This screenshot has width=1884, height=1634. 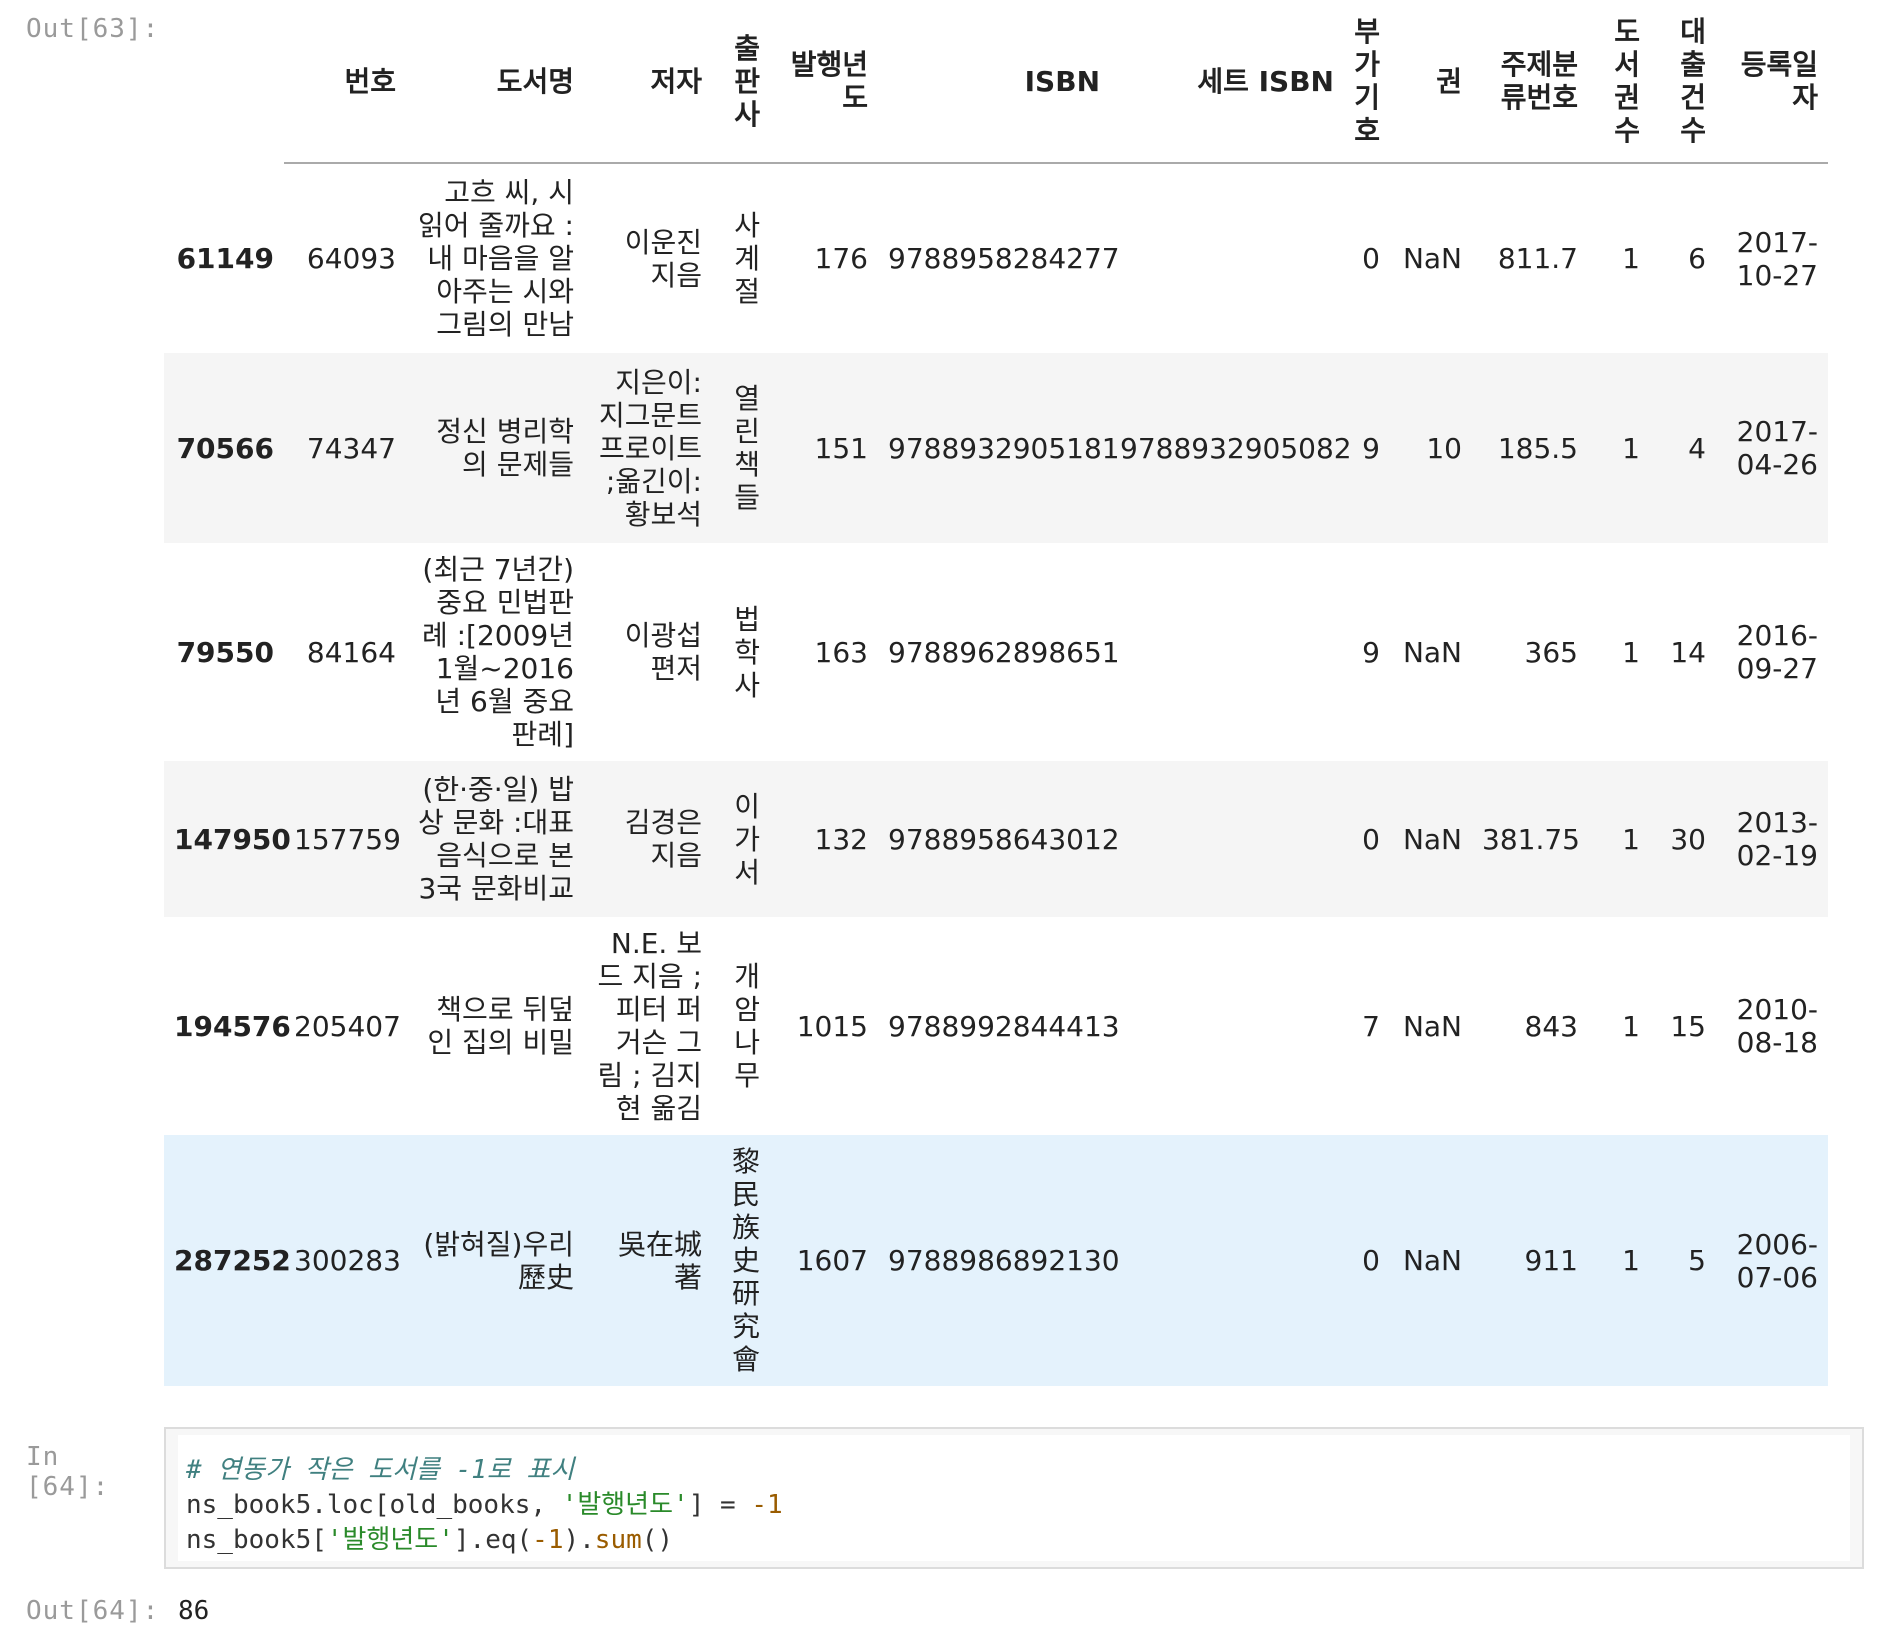 What do you see at coordinates (745, 1260) in the screenshot?
I see `table-cell: 黎民族史研究會` at bounding box center [745, 1260].